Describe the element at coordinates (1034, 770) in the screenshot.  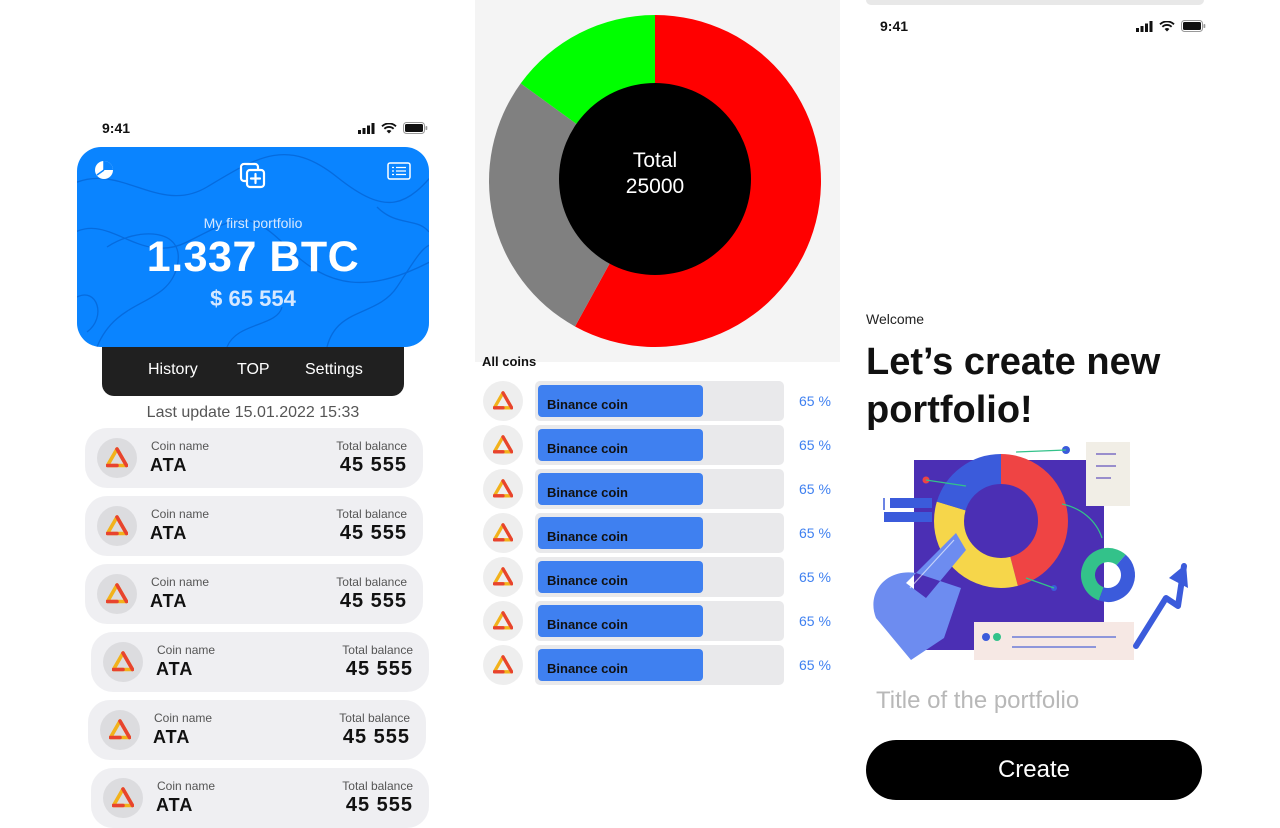
I see `create-button: Create` at that location.